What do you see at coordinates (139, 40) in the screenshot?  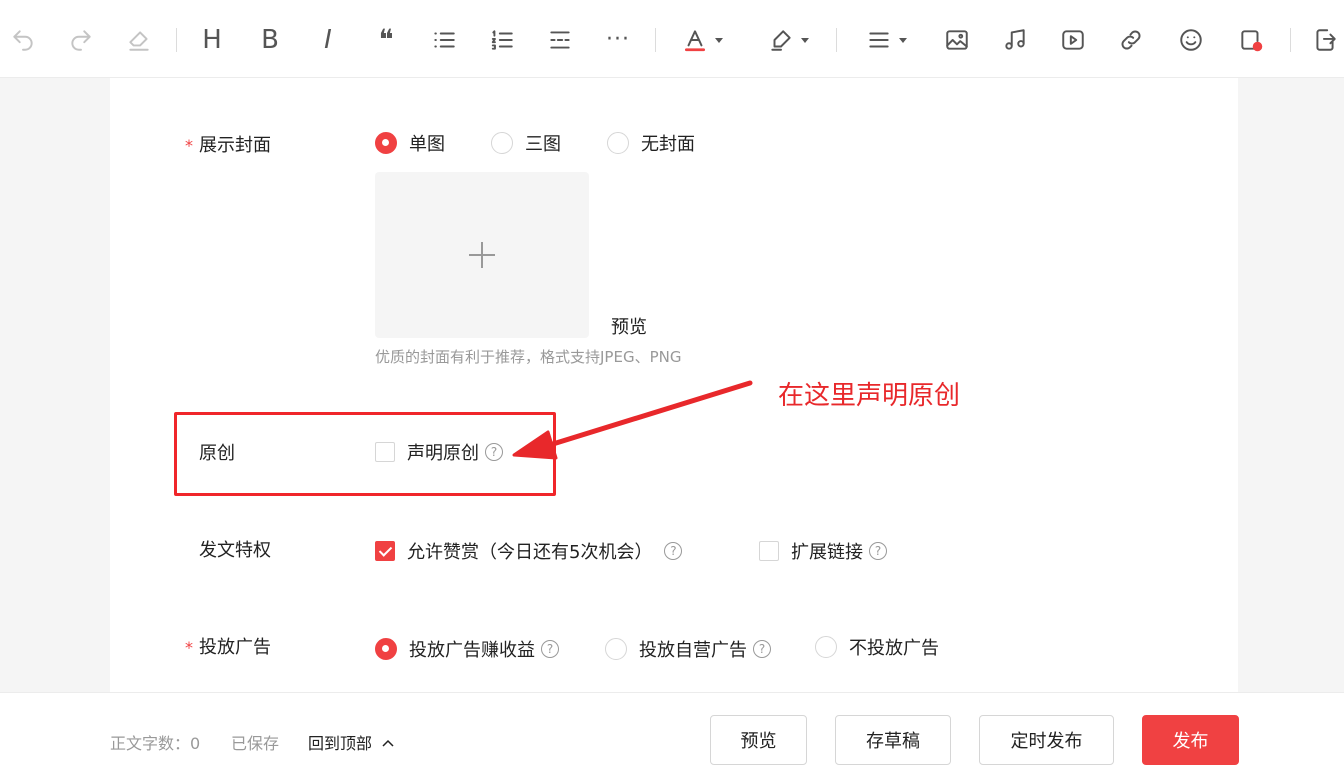 I see `eraser-icon` at bounding box center [139, 40].